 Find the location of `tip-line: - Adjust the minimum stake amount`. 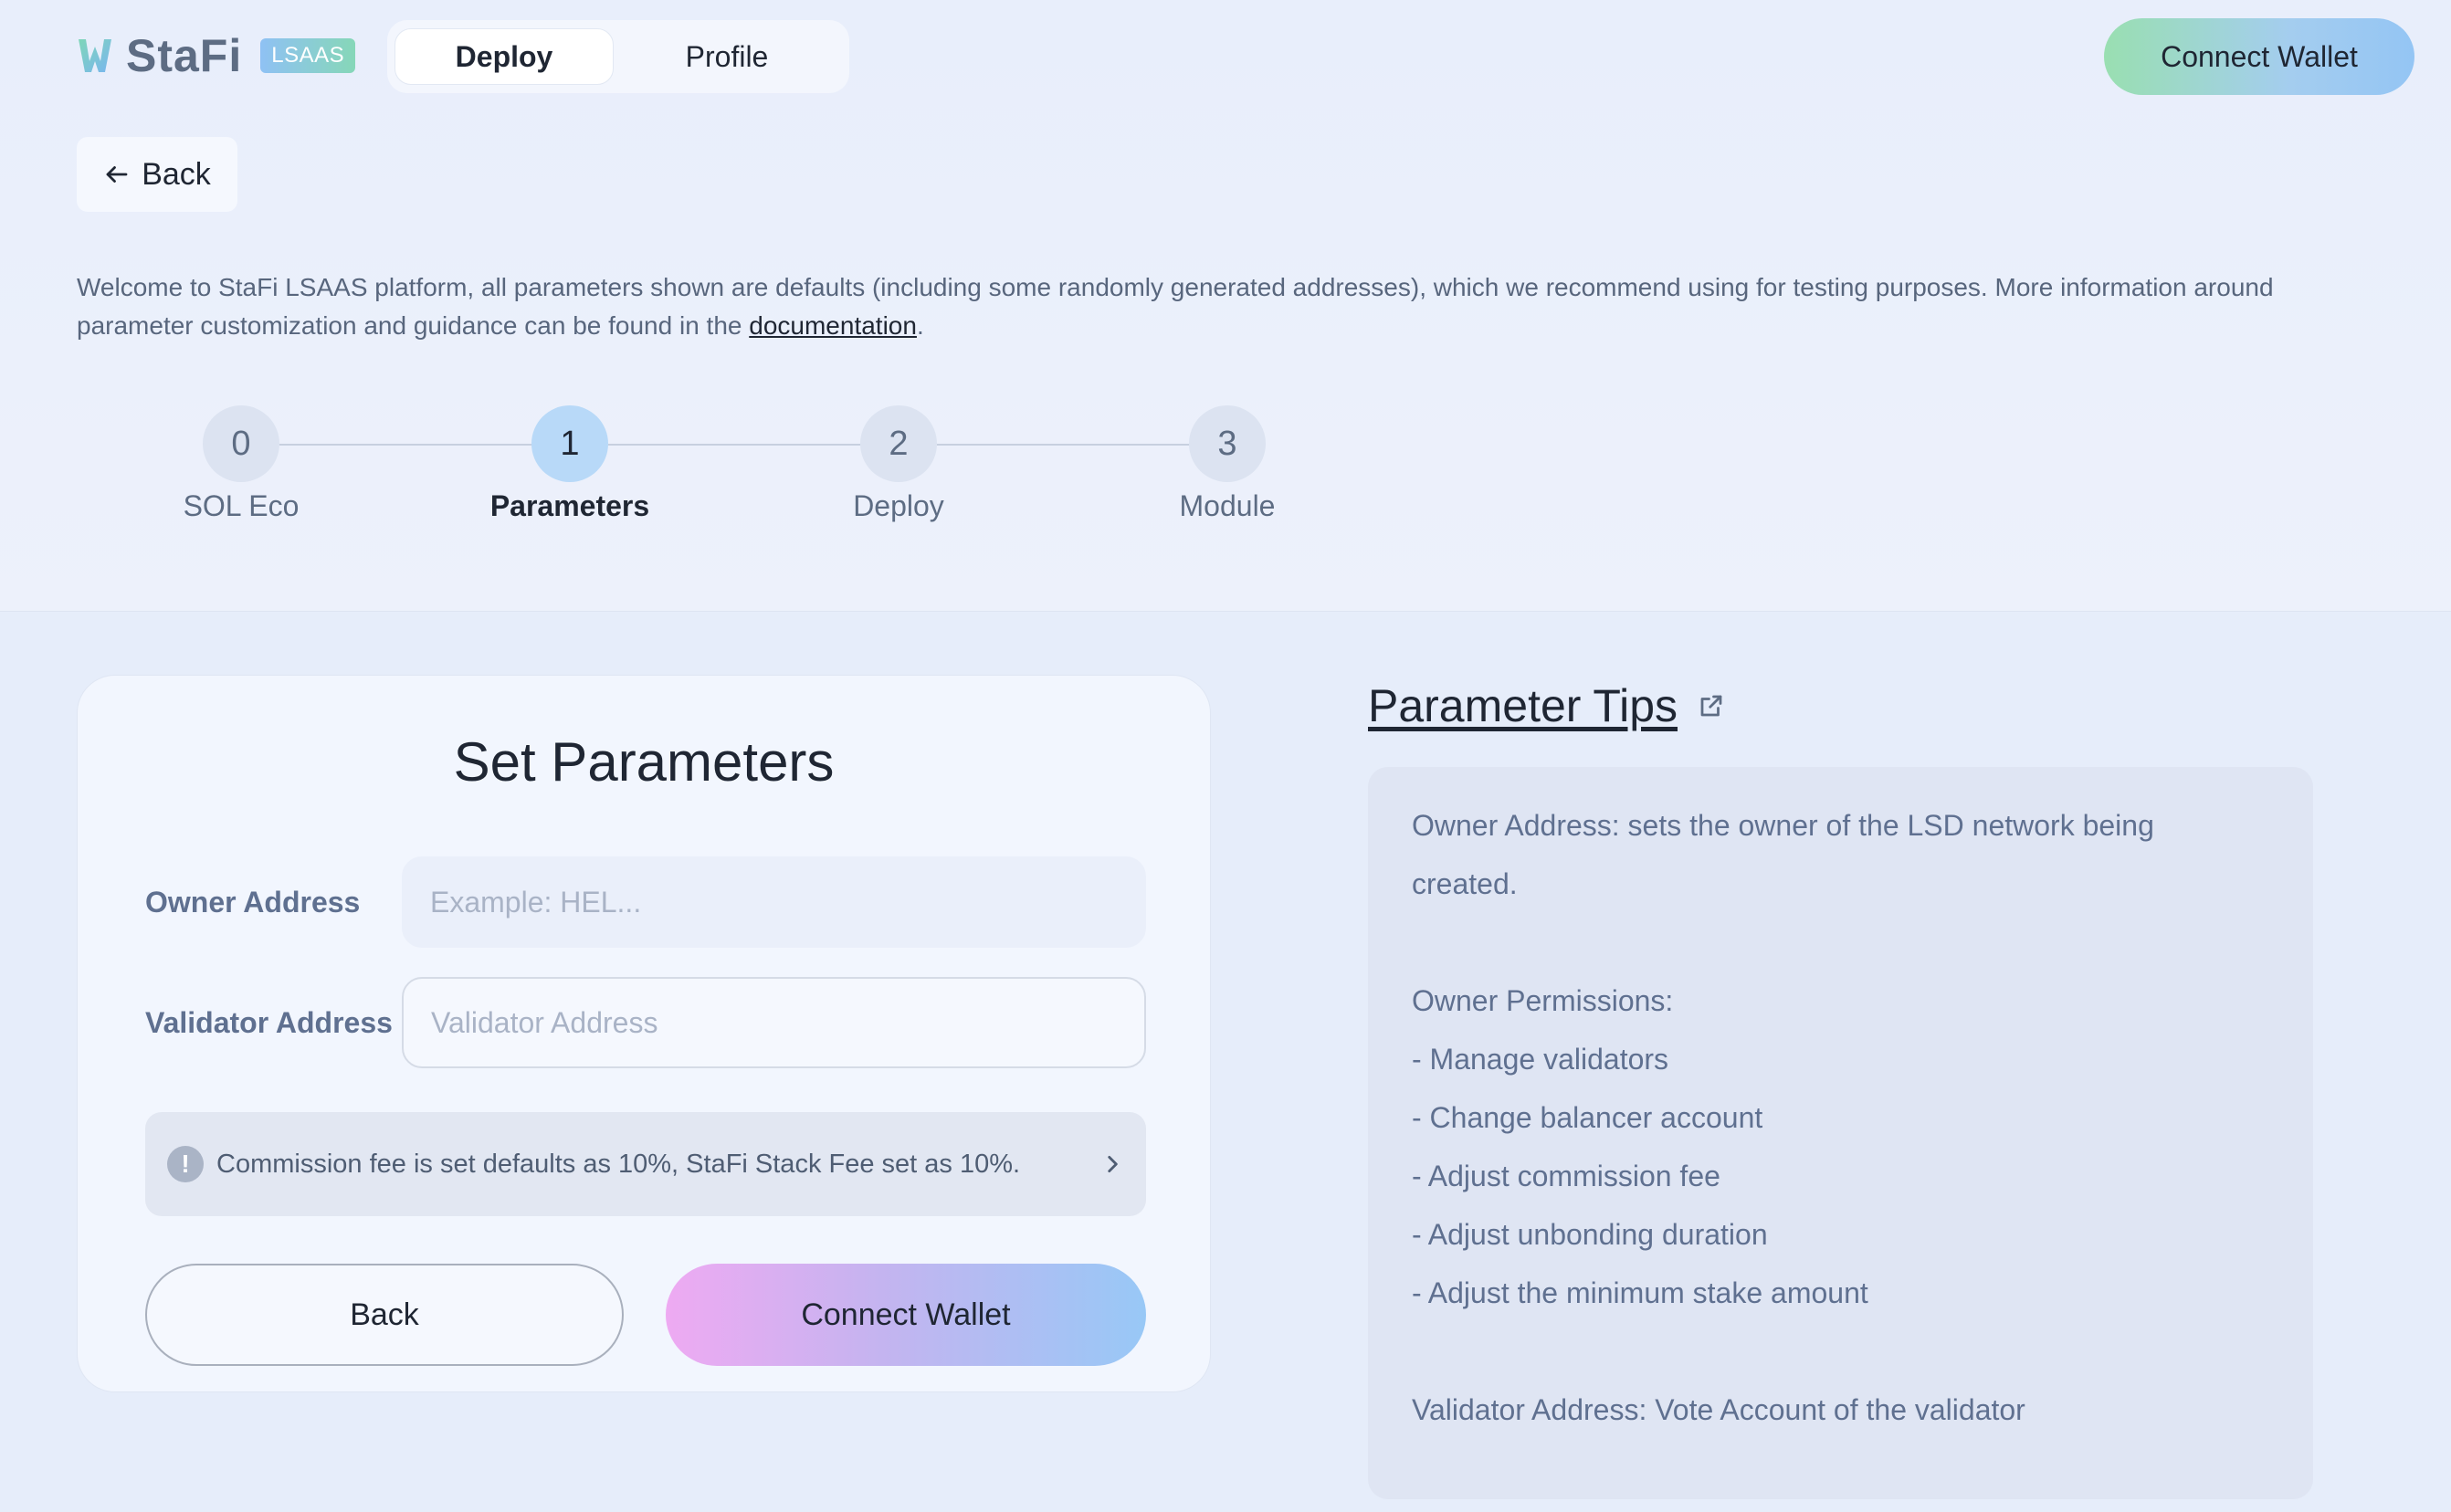

tip-line: - Adjust the minimum stake amount is located at coordinates (1640, 1292).